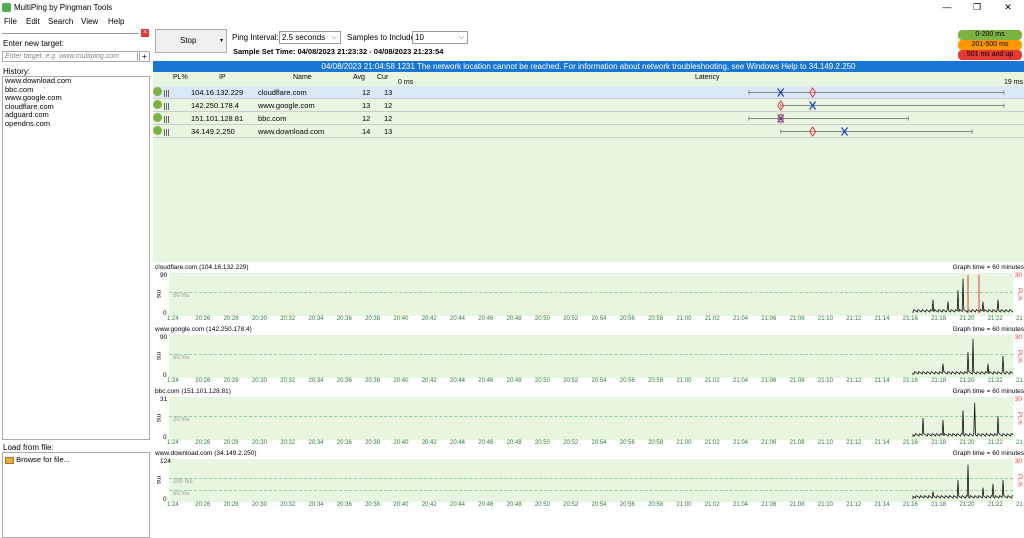 The image size is (1024, 538). I want to click on table-row: 151.101.128.81 bbc.com 12 12, so click(588, 118).